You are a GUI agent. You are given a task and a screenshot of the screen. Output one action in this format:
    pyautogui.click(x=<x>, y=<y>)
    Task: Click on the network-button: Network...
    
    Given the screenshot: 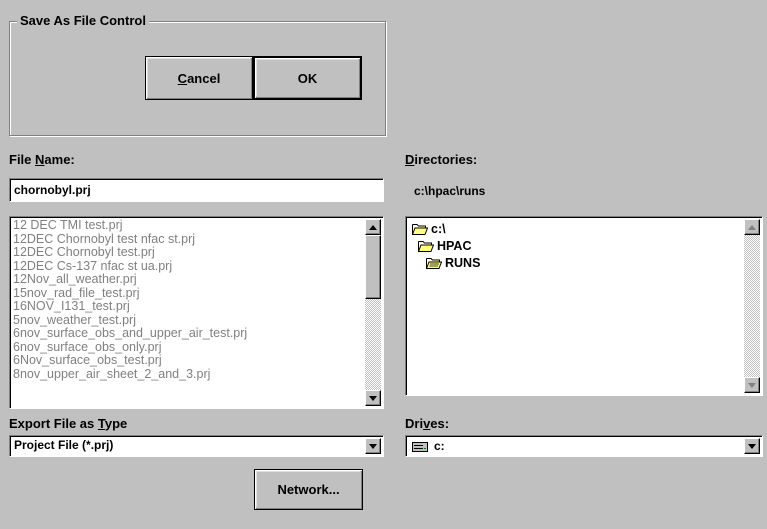 What is the action you would take?
    pyautogui.click(x=308, y=489)
    